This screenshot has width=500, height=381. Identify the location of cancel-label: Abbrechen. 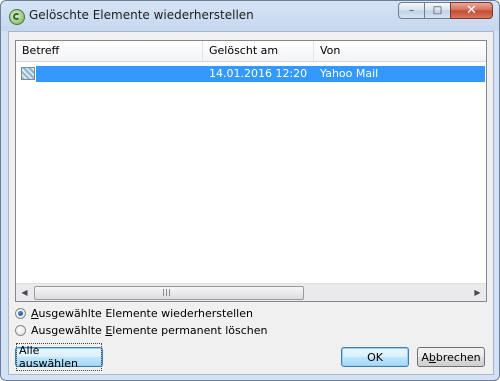
(451, 357).